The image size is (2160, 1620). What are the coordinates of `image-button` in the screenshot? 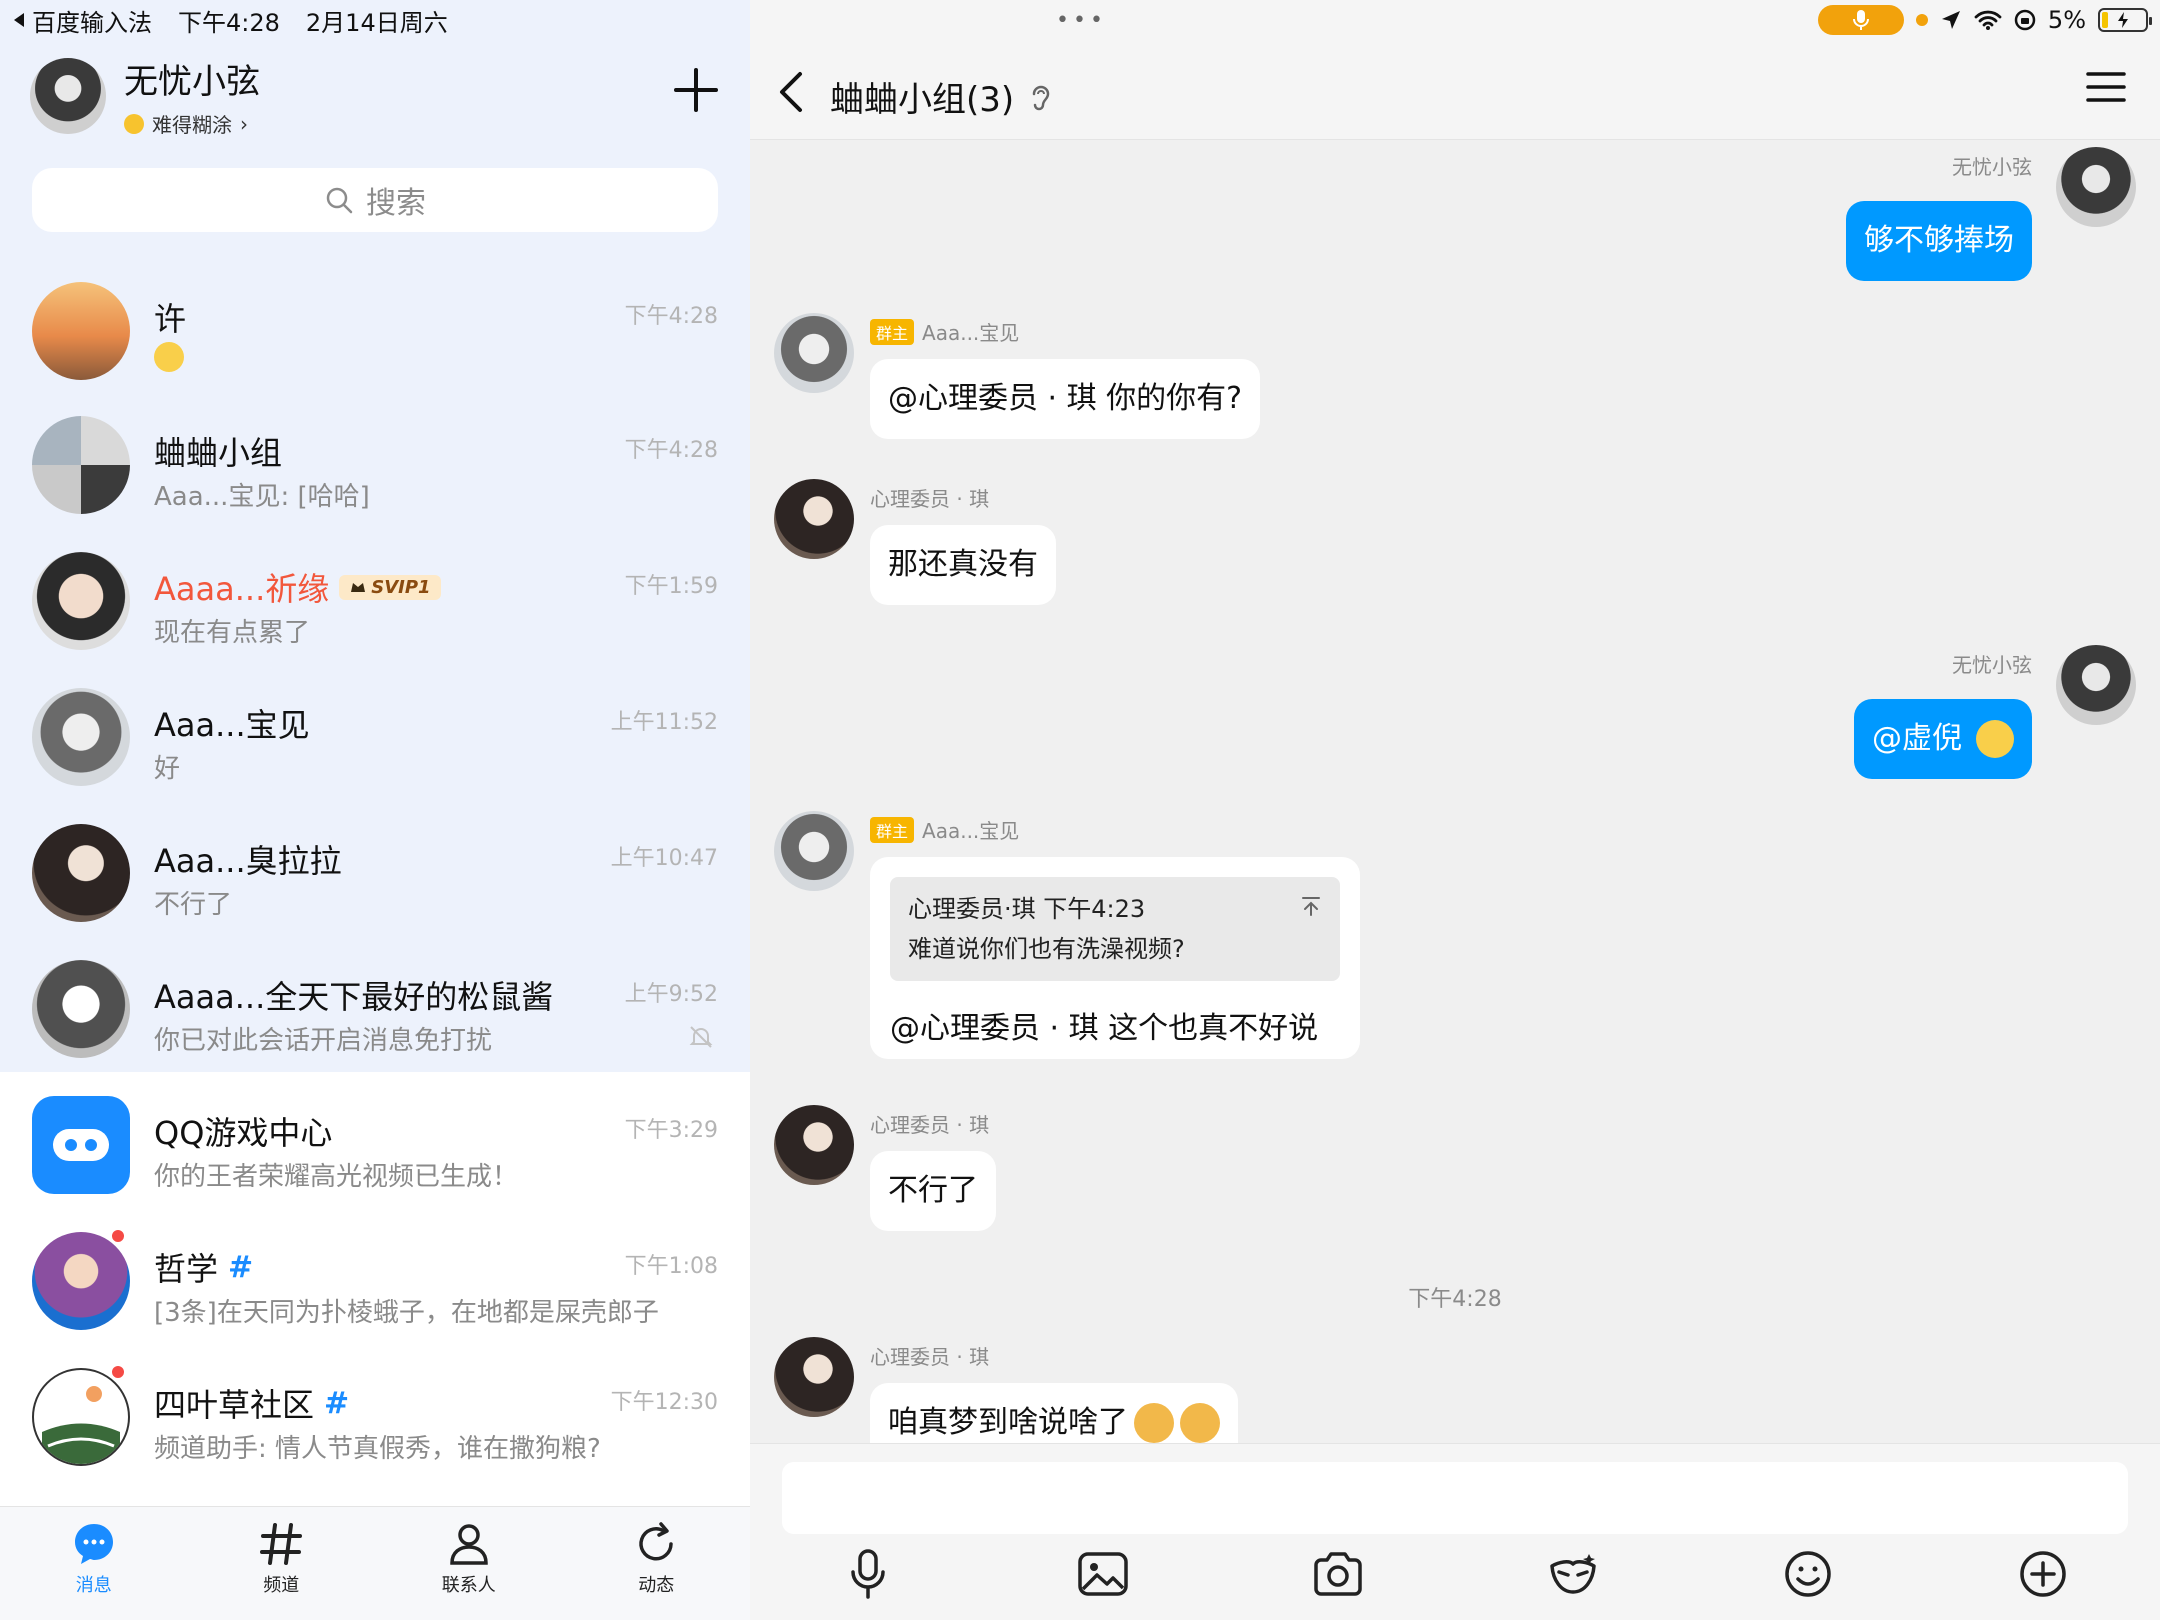 It's located at (1103, 1574).